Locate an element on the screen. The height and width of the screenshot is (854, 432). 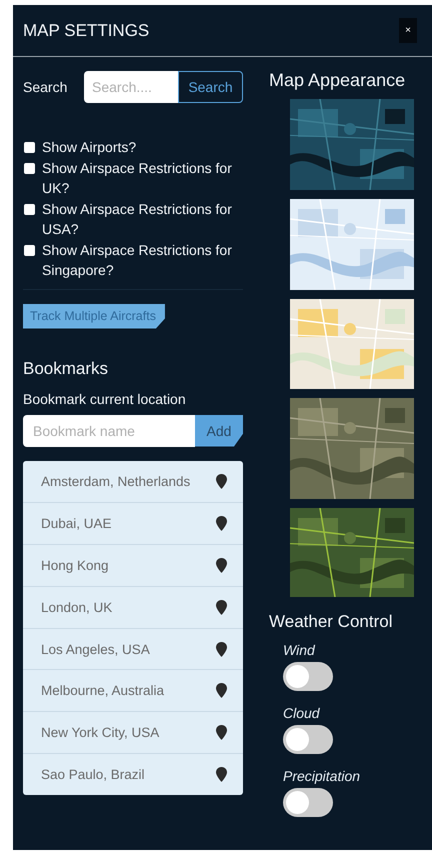
checkbox-label: Show Airspace Restrictions for USA? is located at coordinates (137, 219).